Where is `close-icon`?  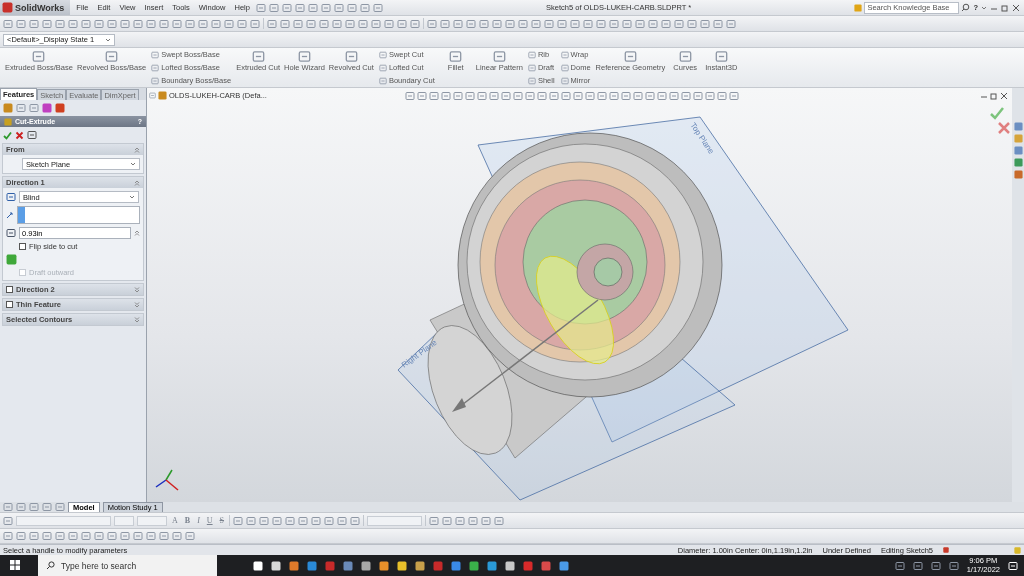 close-icon is located at coordinates (1004, 96).